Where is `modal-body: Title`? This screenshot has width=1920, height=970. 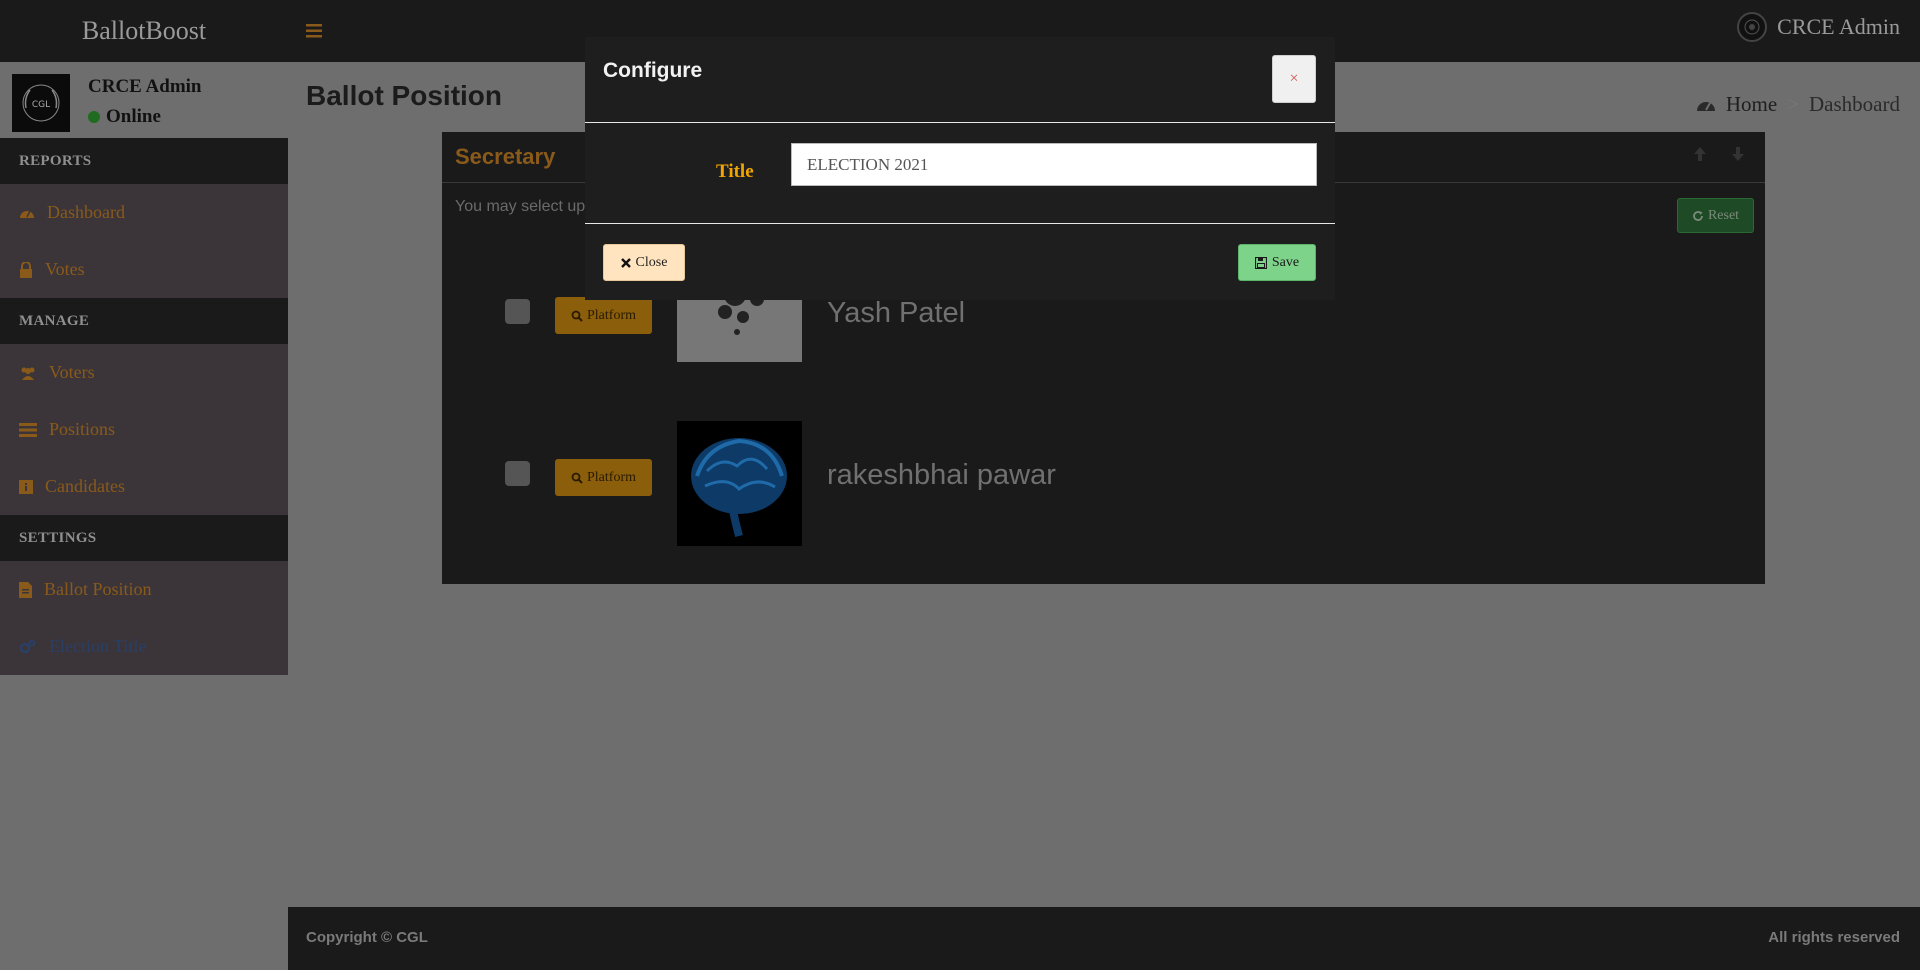
modal-body: Title is located at coordinates (960, 173).